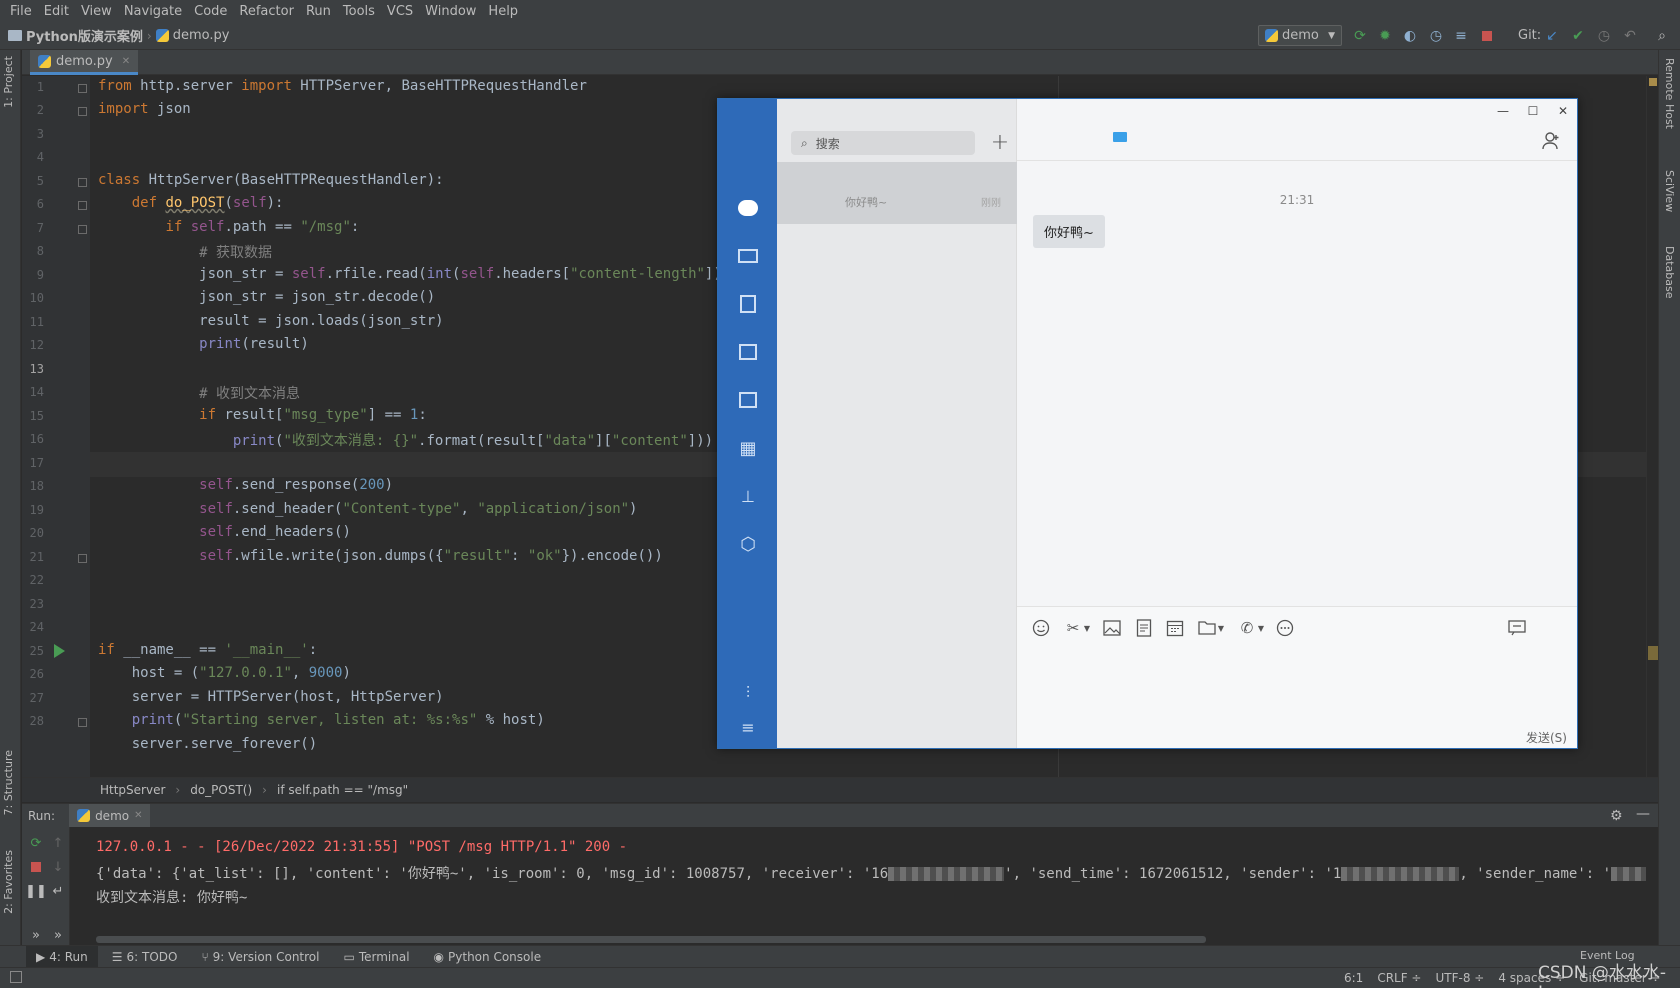 This screenshot has width=1680, height=988. Describe the element at coordinates (8, 882) in the screenshot. I see `tab-favorites: 2: Favorites` at that location.